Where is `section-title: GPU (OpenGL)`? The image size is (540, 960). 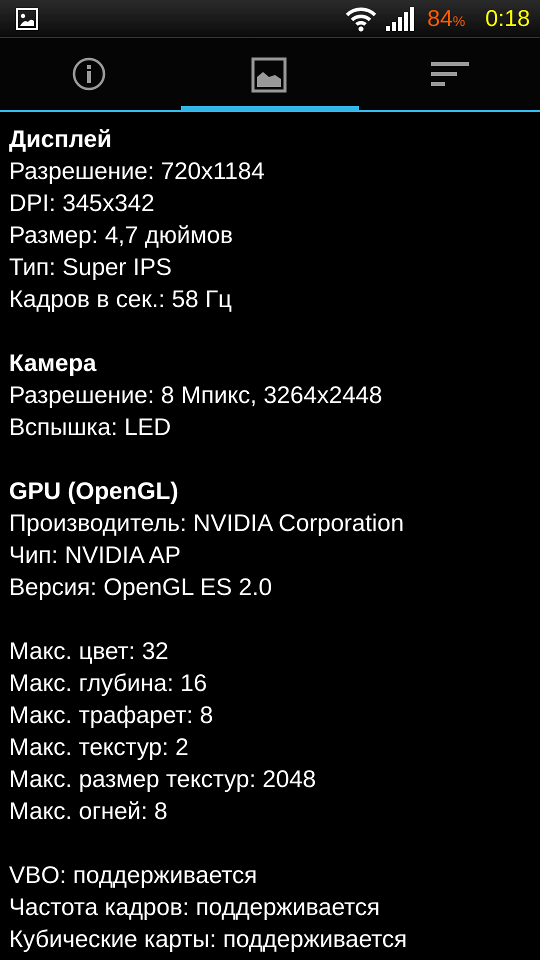
section-title: GPU (OpenGL) is located at coordinates (94, 492).